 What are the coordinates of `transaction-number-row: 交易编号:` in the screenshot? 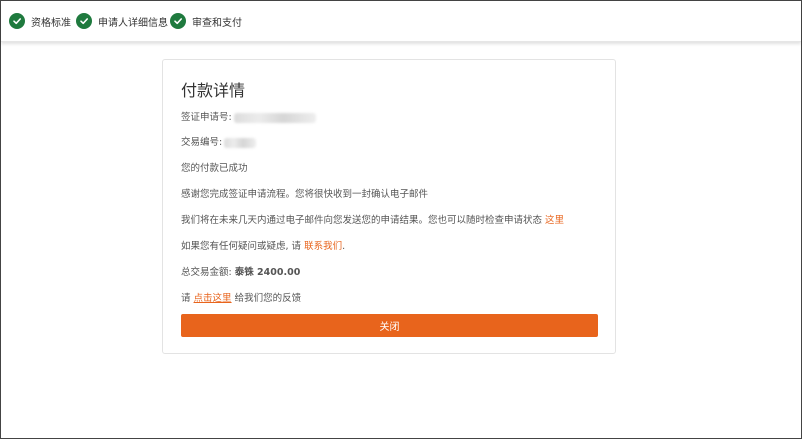 It's located at (219, 141).